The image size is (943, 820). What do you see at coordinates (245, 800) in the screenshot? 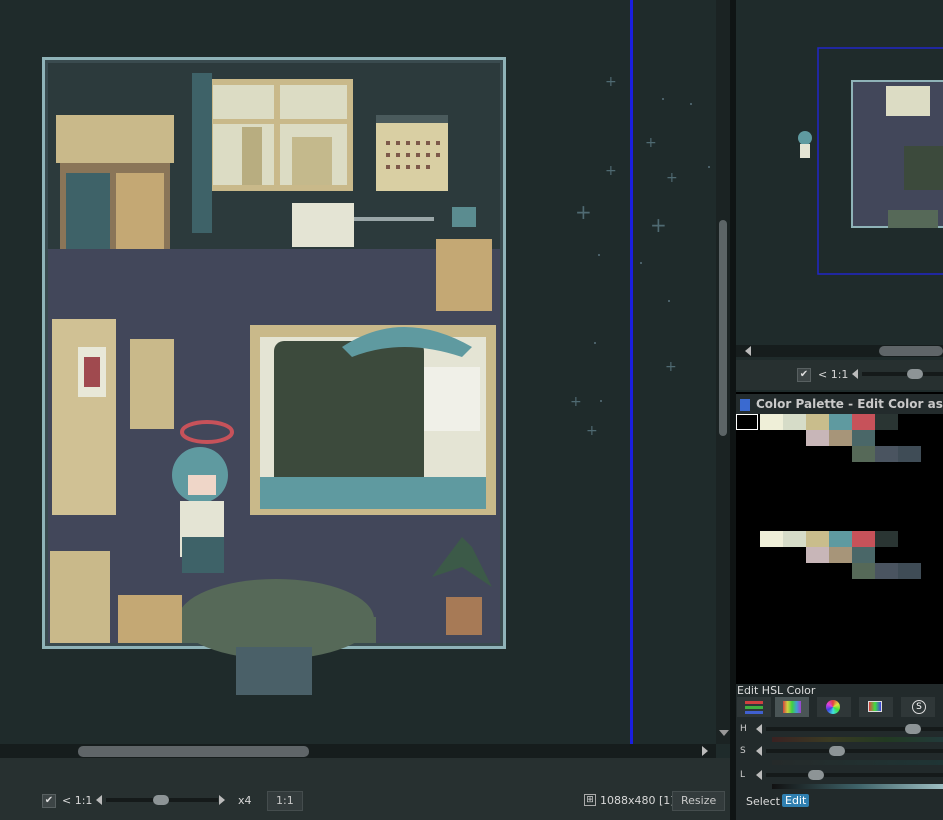
I see `zoom-factor-label: x4` at bounding box center [245, 800].